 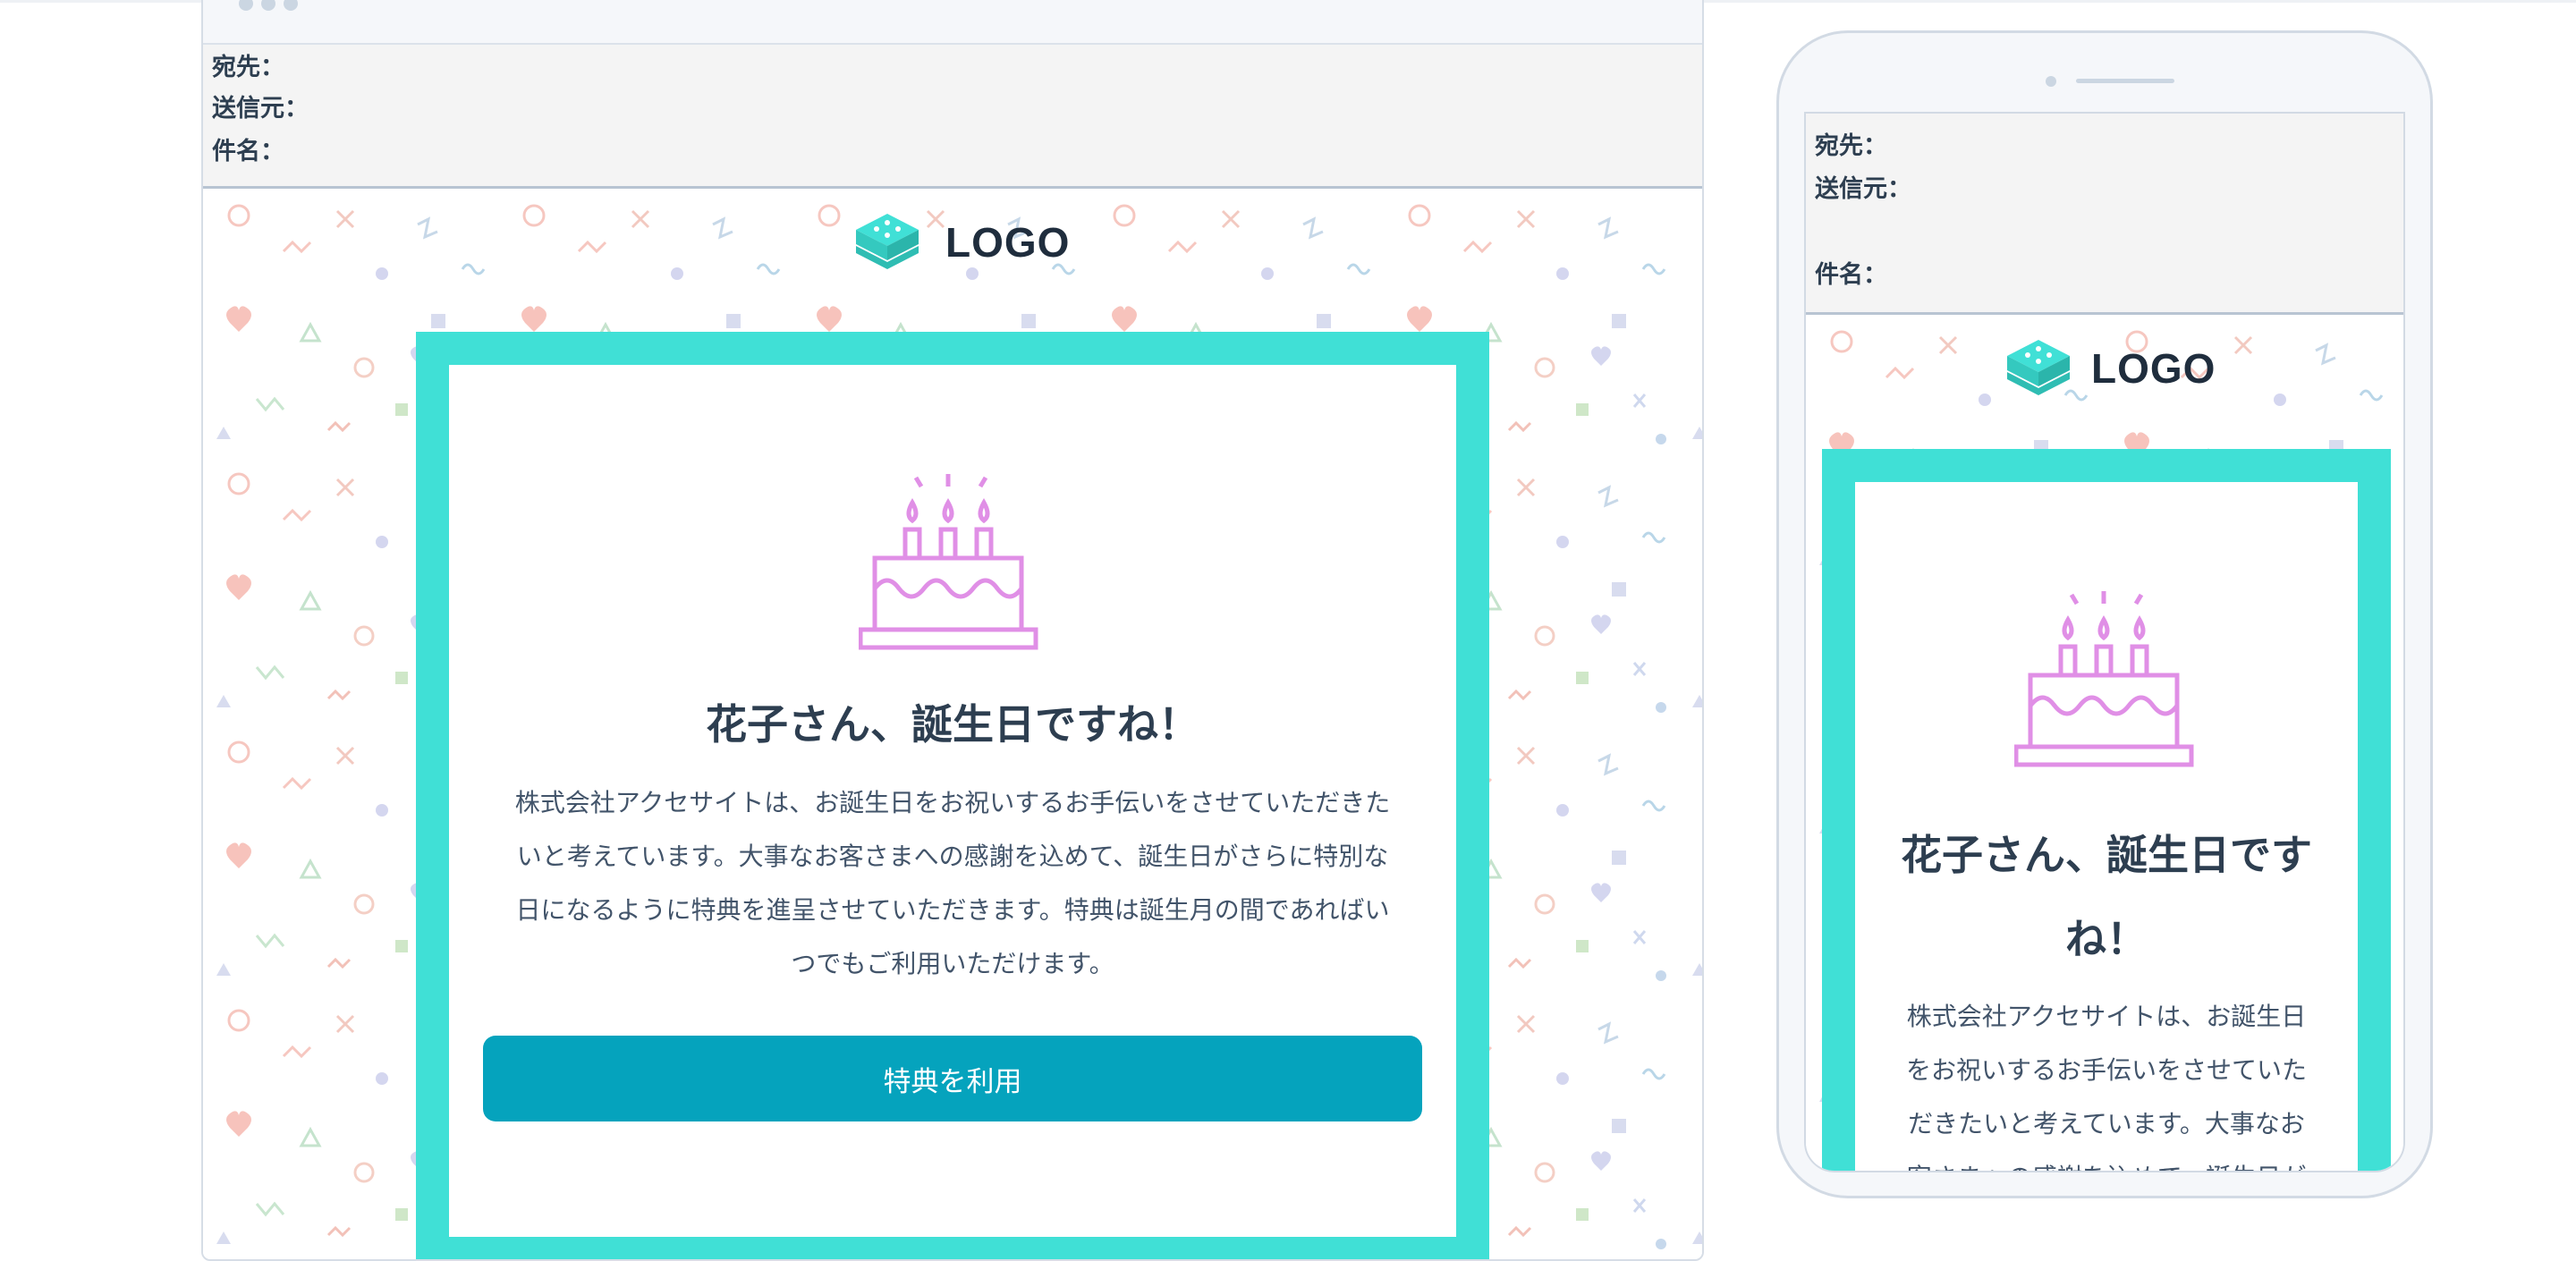 I want to click on speaker-icon, so click(x=2125, y=81).